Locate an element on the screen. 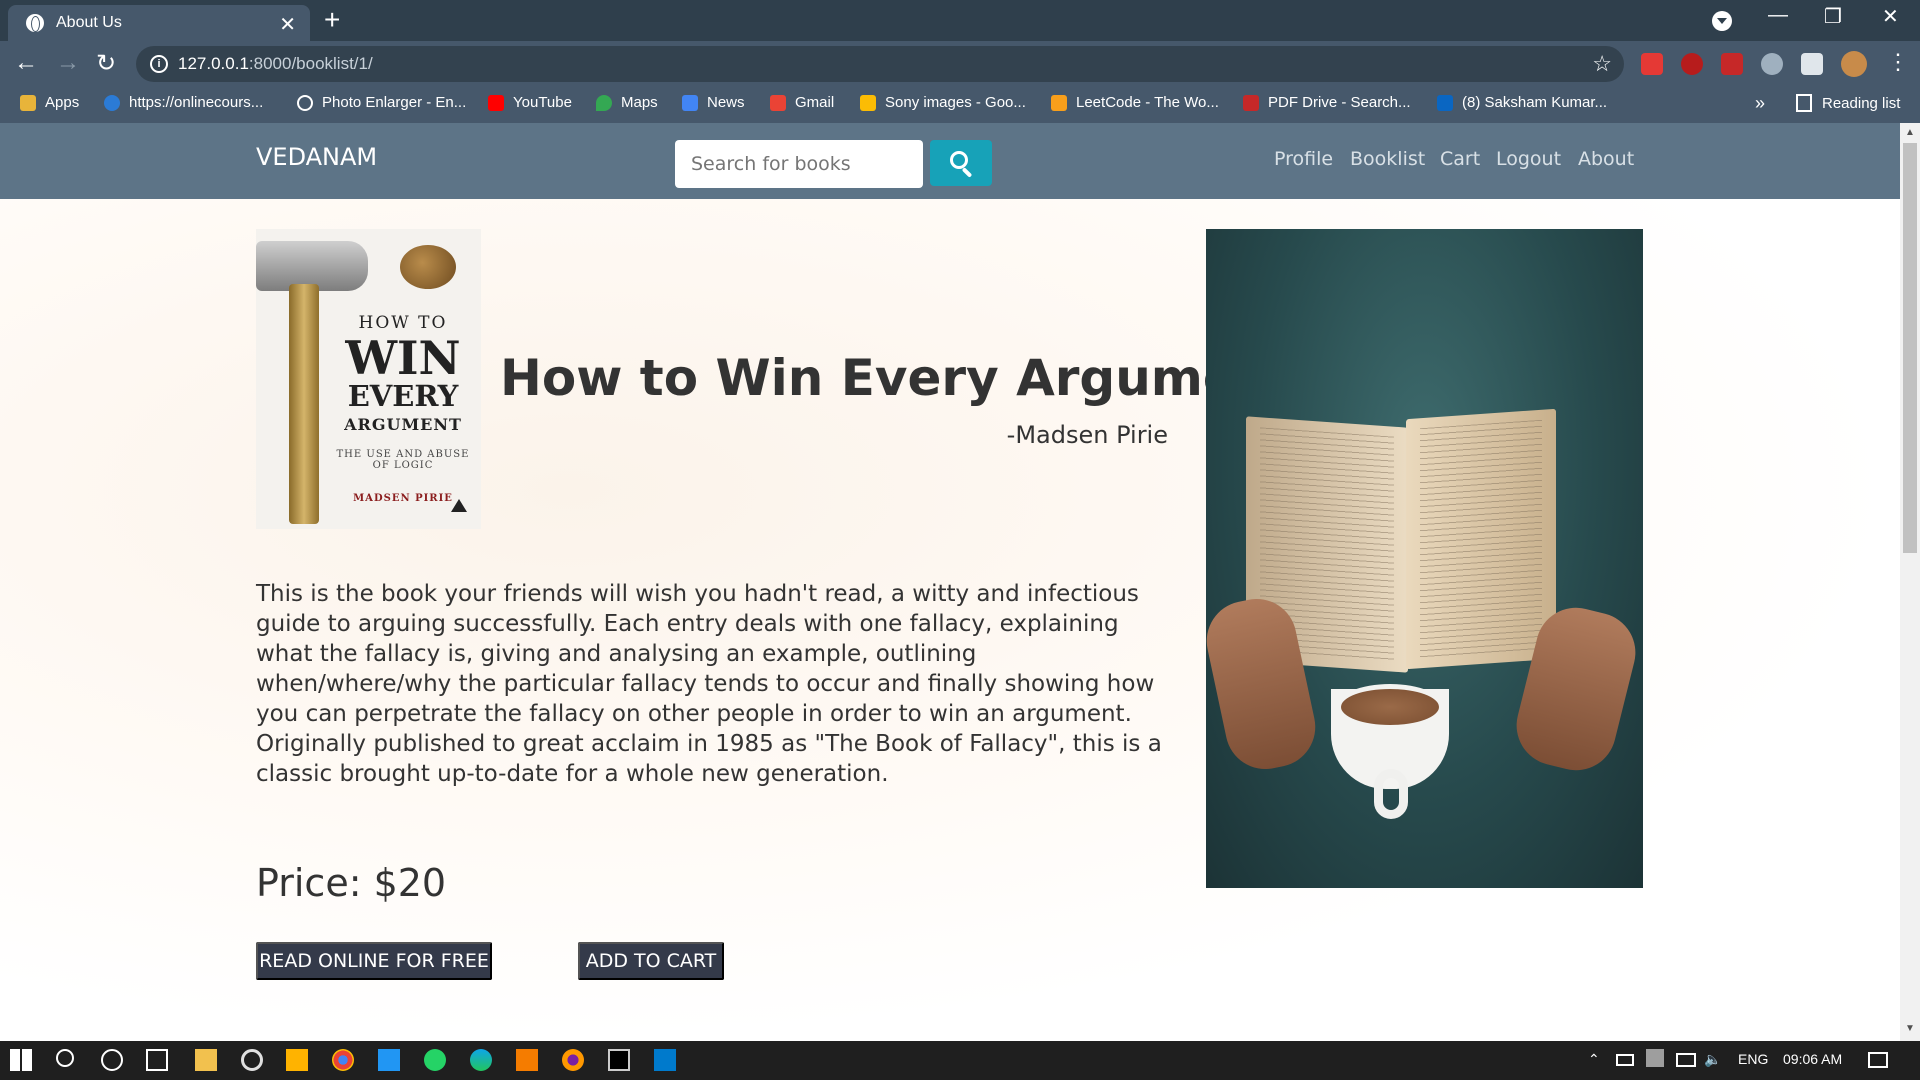 Image resolution: width=1920 pixels, height=1080 pixels. cortana-icon is located at coordinates (112, 1060).